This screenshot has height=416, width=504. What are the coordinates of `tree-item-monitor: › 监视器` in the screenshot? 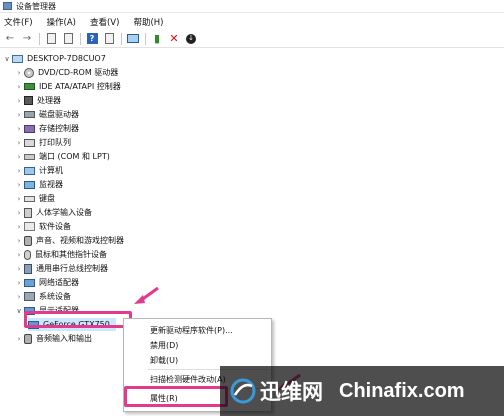 It's located at (38, 184).